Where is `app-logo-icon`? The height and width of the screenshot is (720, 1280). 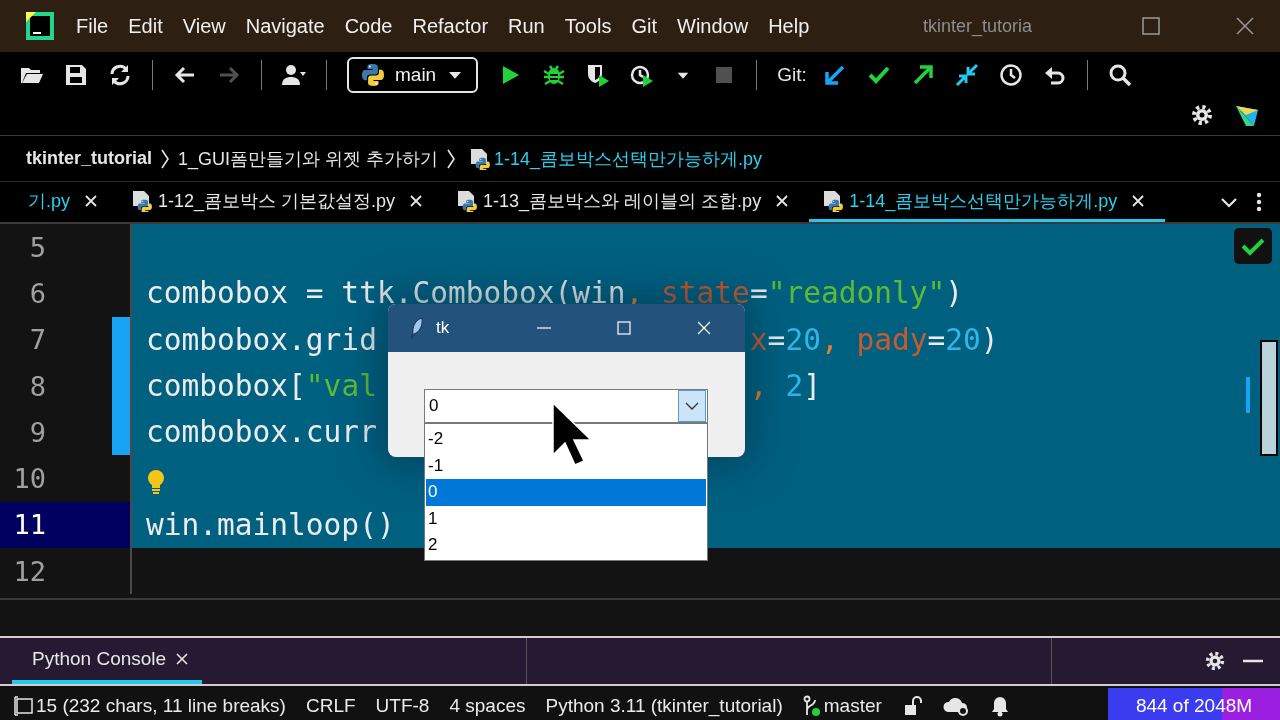
app-logo-icon is located at coordinates (40, 26).